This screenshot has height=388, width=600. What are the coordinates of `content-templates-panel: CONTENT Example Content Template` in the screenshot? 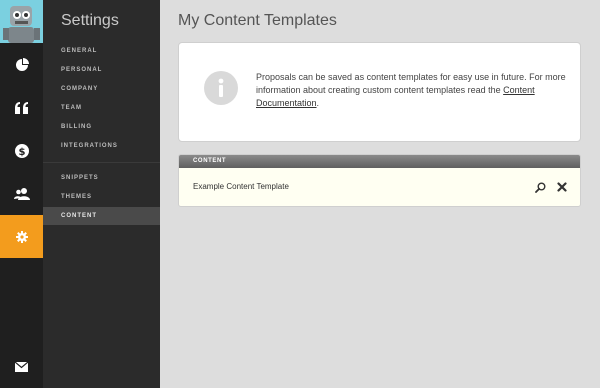 It's located at (379, 180).